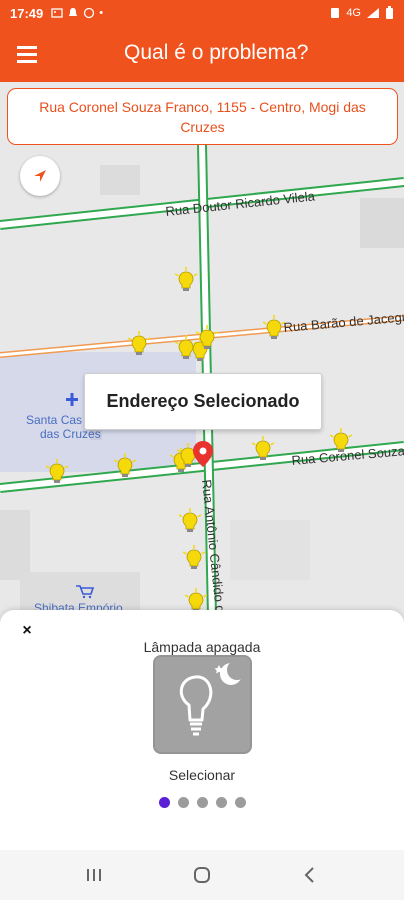 Image resolution: width=404 pixels, height=900 pixels. I want to click on back-icon, so click(309, 875).